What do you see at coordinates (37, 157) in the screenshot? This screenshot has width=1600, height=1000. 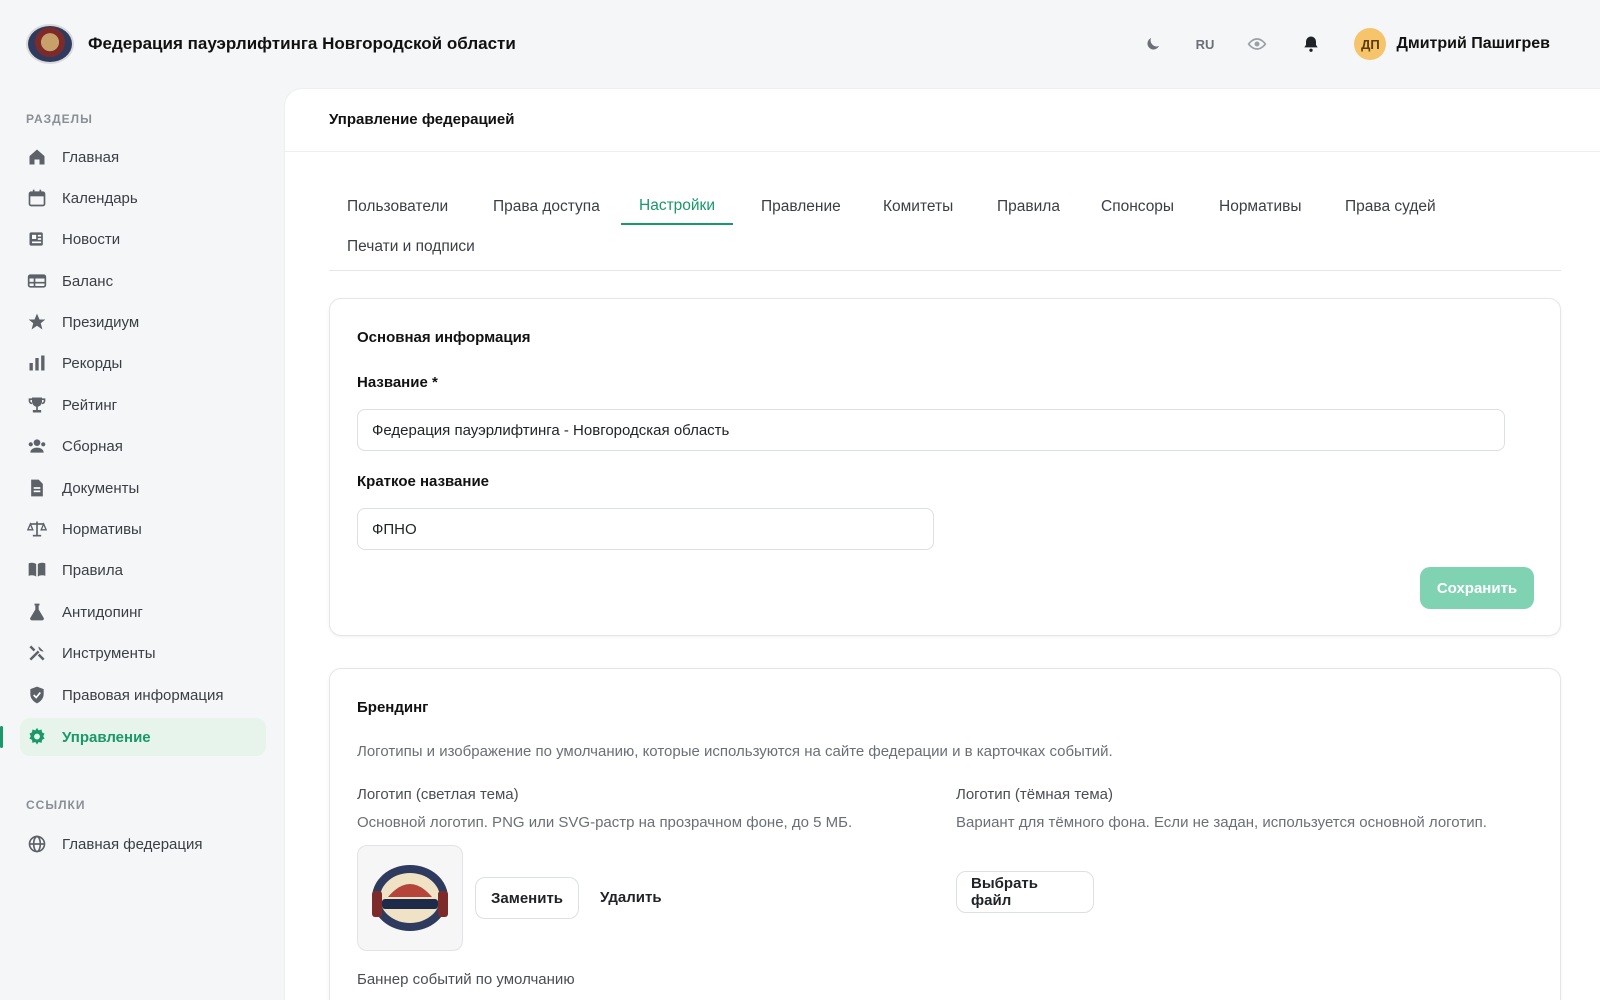 I see `home-icon` at bounding box center [37, 157].